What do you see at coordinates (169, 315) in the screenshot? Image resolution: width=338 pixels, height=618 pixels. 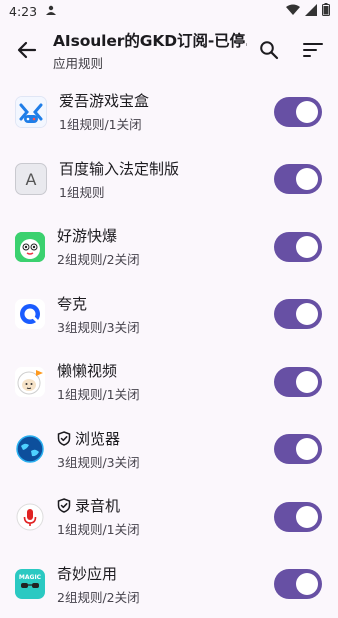 I see `app-row-quark: 夸克 3组规则/3关闭` at bounding box center [169, 315].